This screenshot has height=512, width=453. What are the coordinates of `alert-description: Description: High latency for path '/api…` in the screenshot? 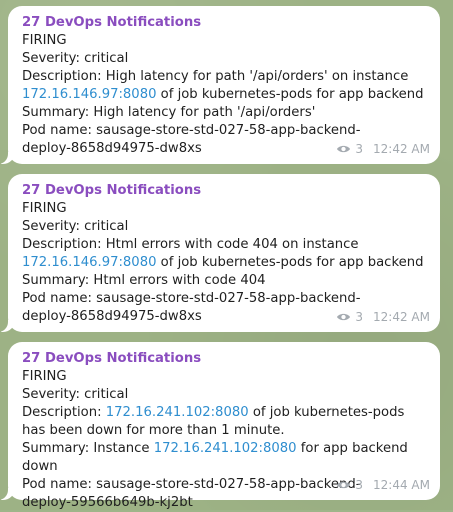 It's located at (225, 86).